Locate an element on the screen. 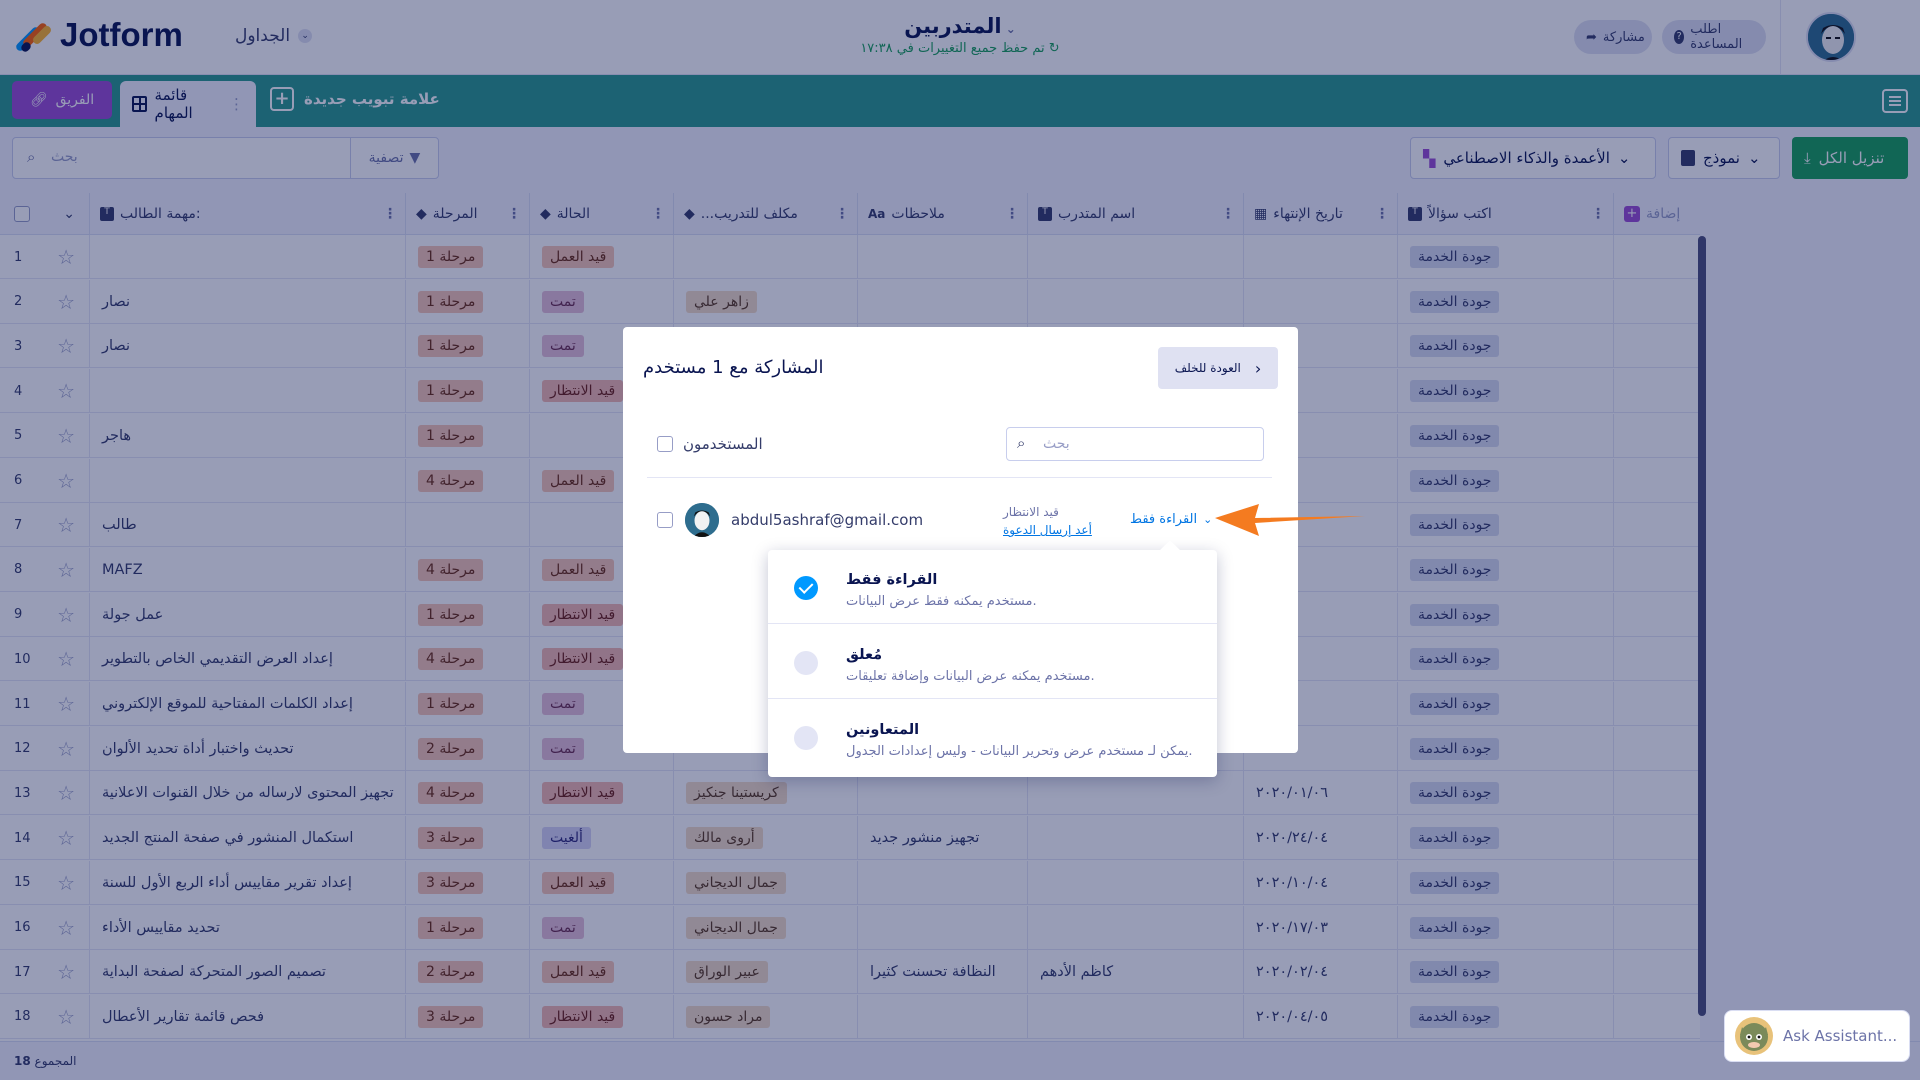 This screenshot has height=1080, width=1920. shared-user-row: abdul5ashraf@gmail.com is located at coordinates (790, 520).